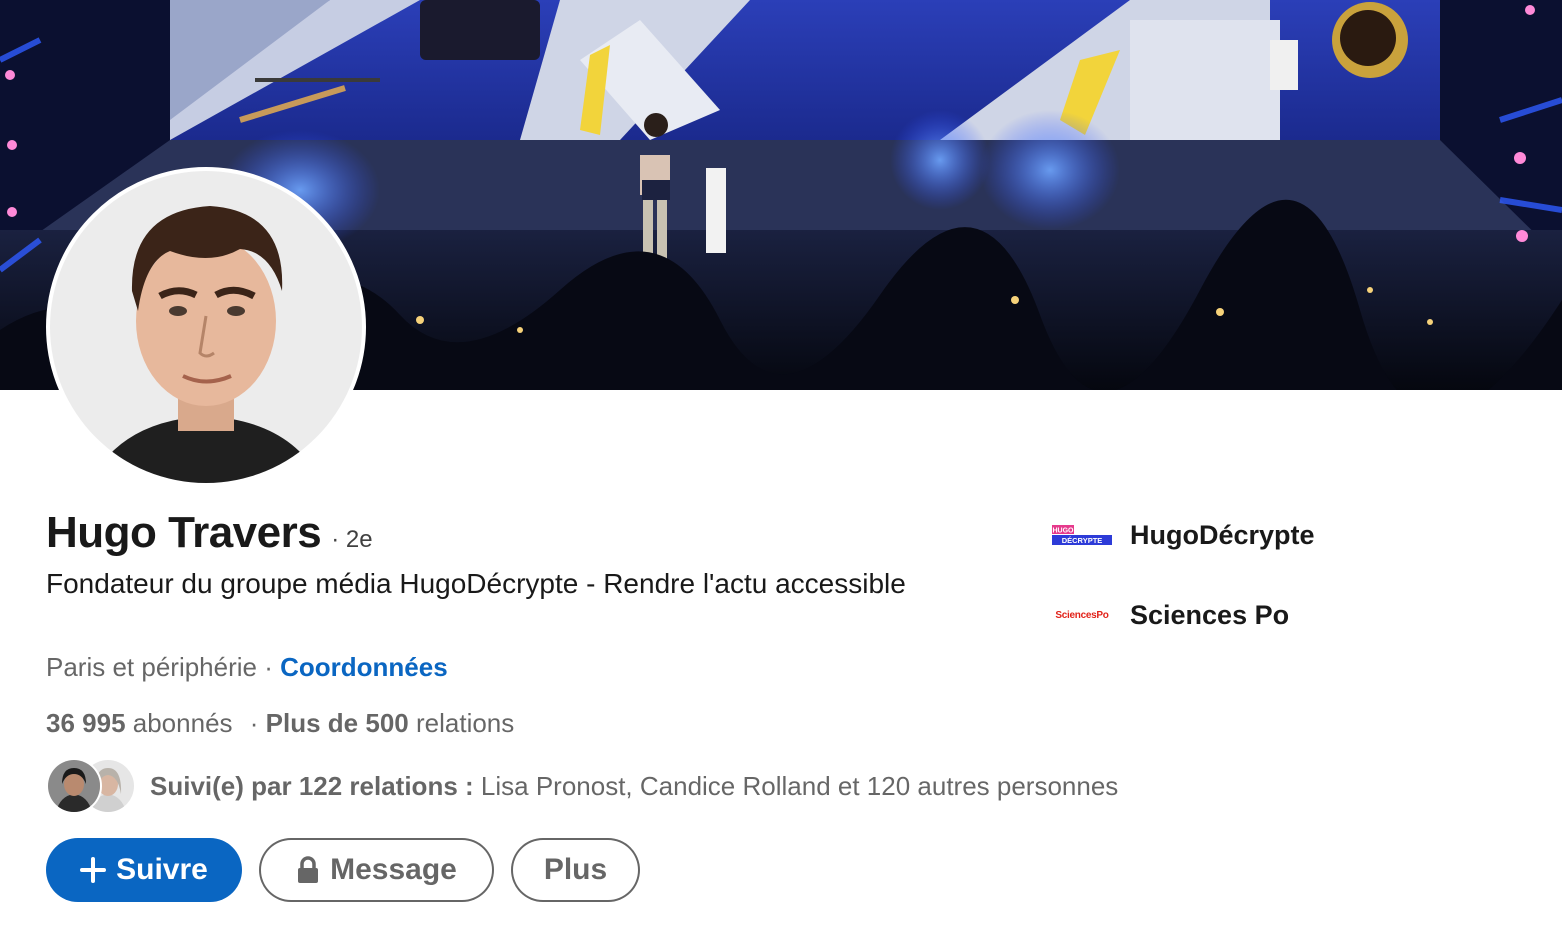  I want to click on sciencespo-logo-text: SciencesPo, so click(1082, 615).